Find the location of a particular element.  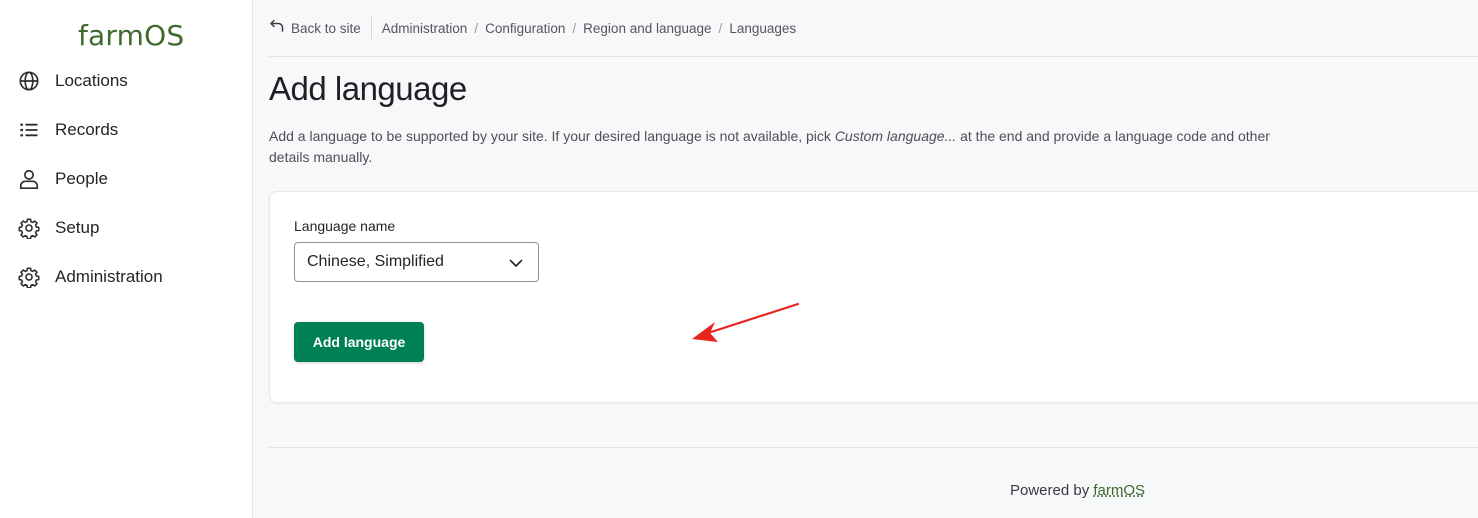

footer: Powered by farmOS is located at coordinates (1077, 490).